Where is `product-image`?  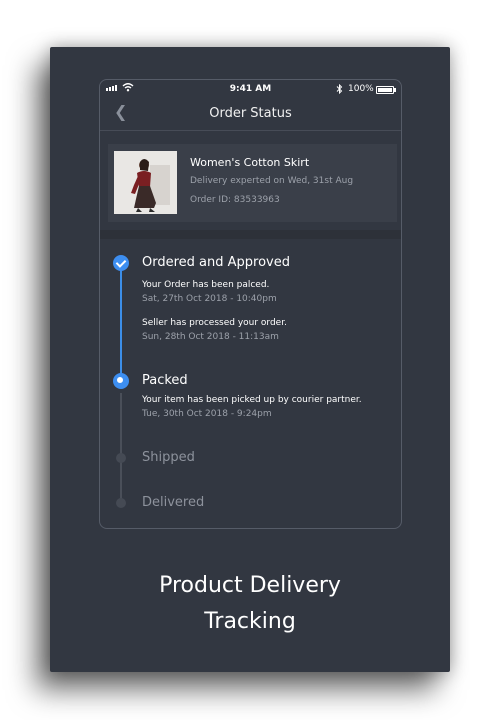
product-image is located at coordinates (145, 182).